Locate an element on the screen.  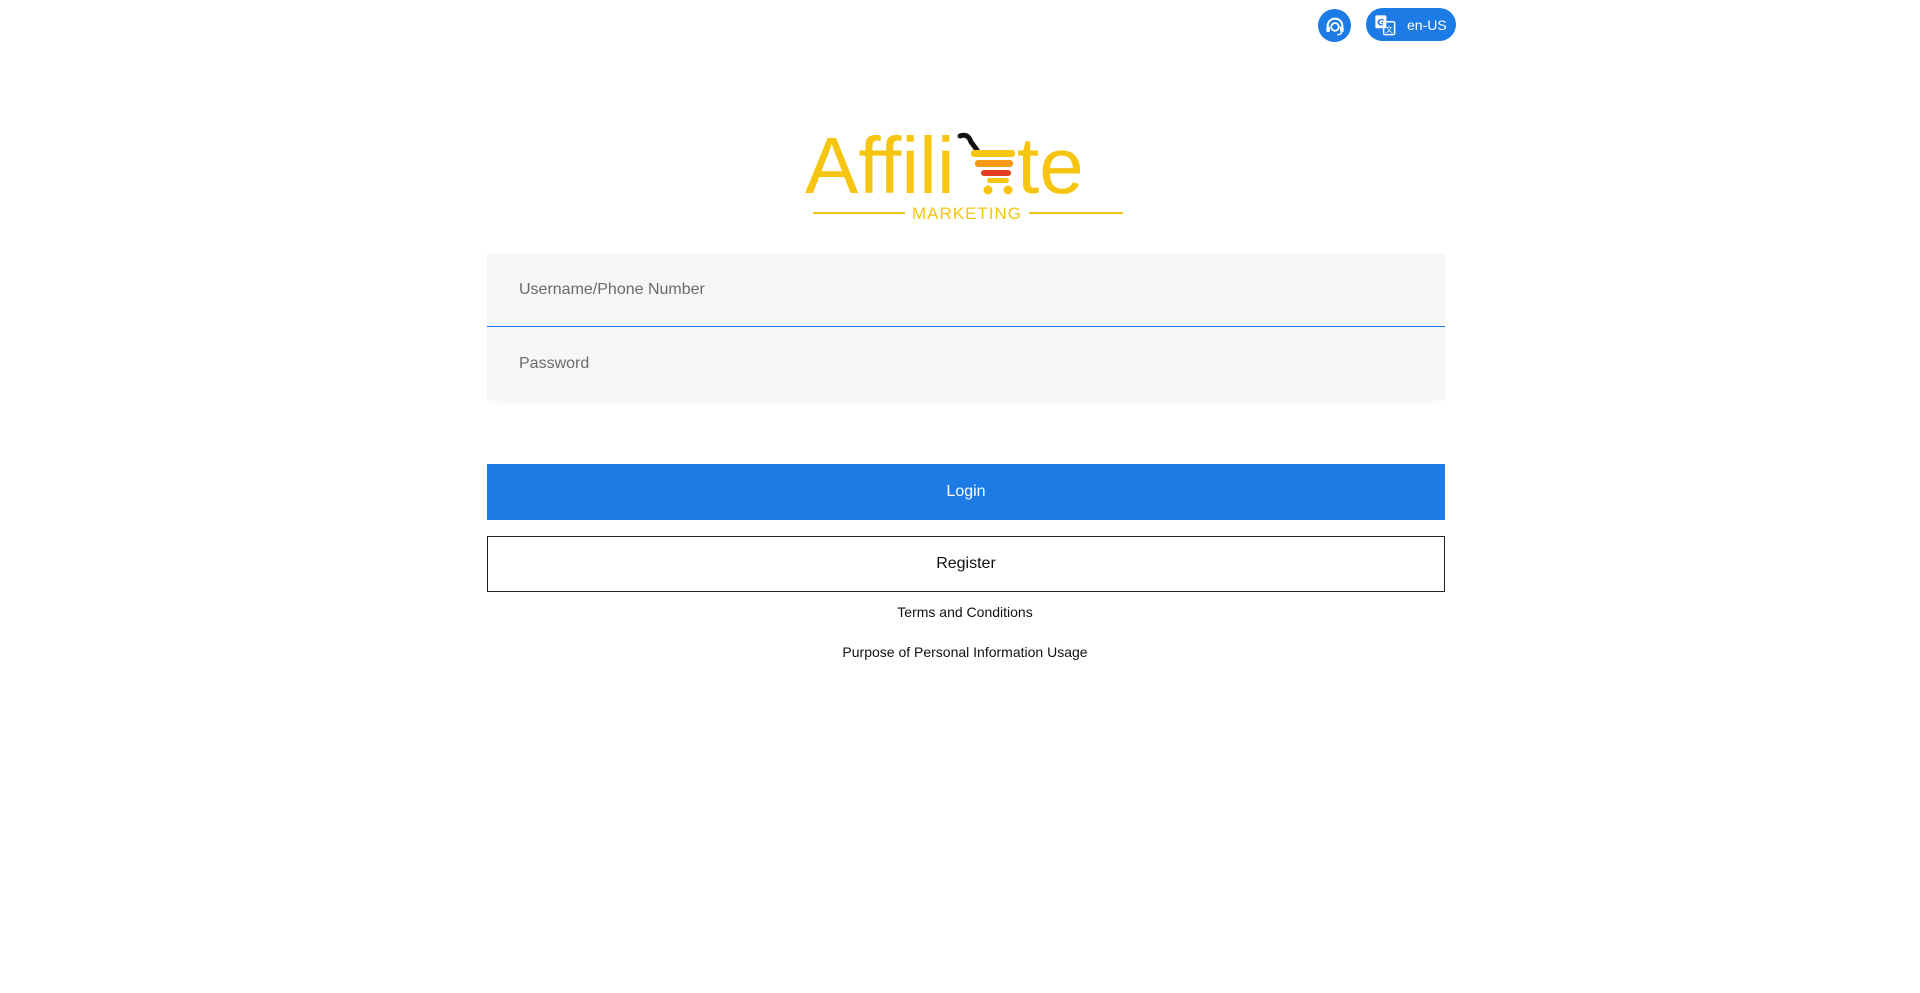
language-selector-button: G 文 en-US is located at coordinates (1411, 24).